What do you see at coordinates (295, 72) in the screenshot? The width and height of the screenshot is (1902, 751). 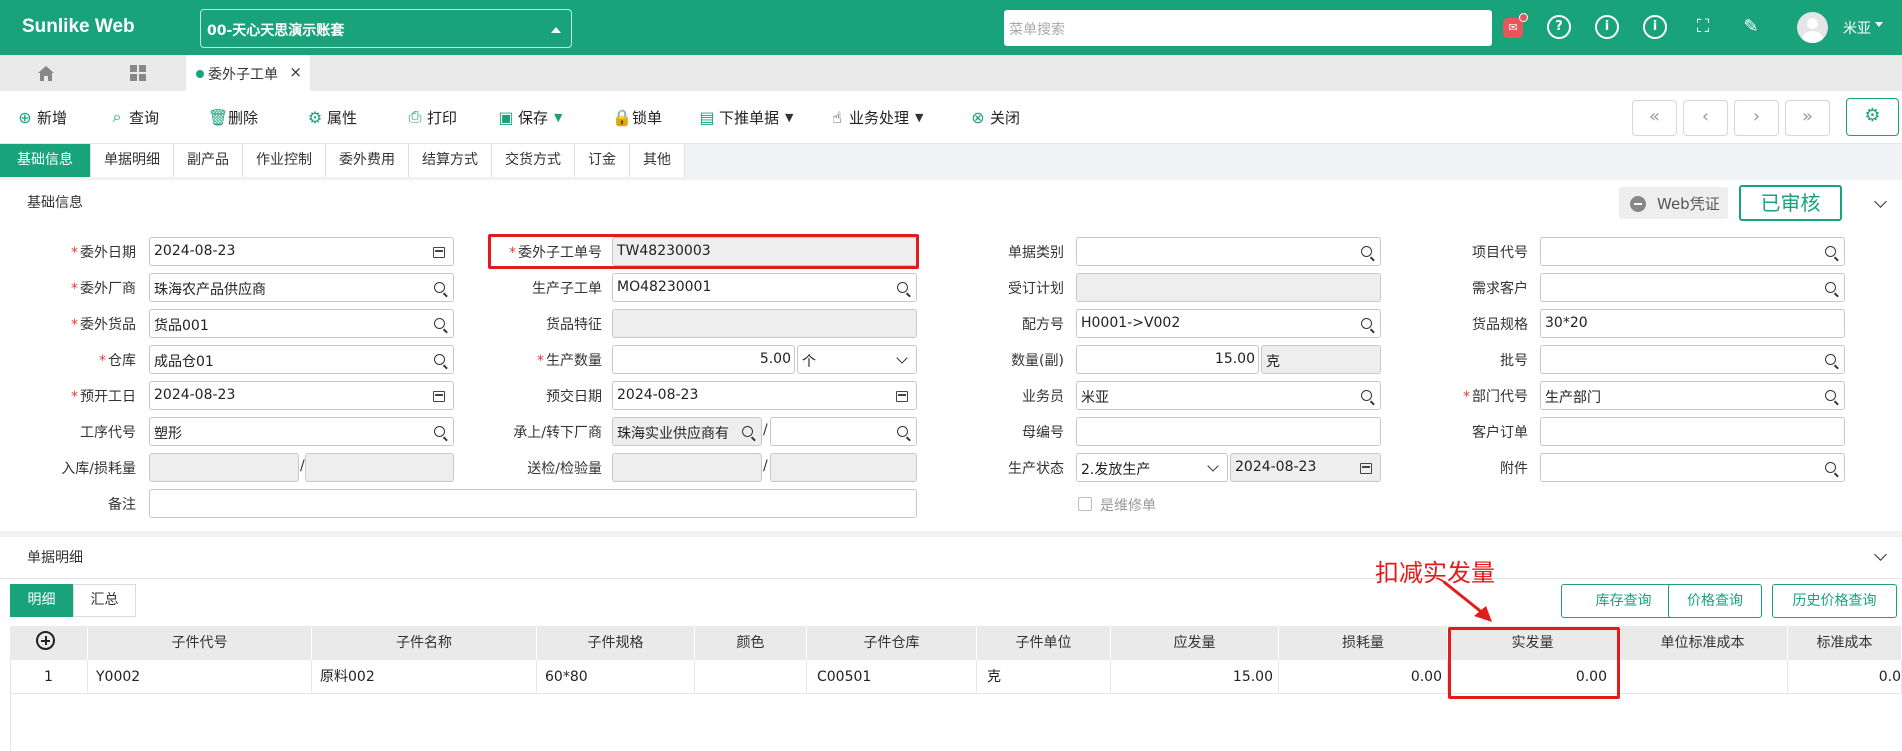 I see `close-tab-icon: ×` at bounding box center [295, 72].